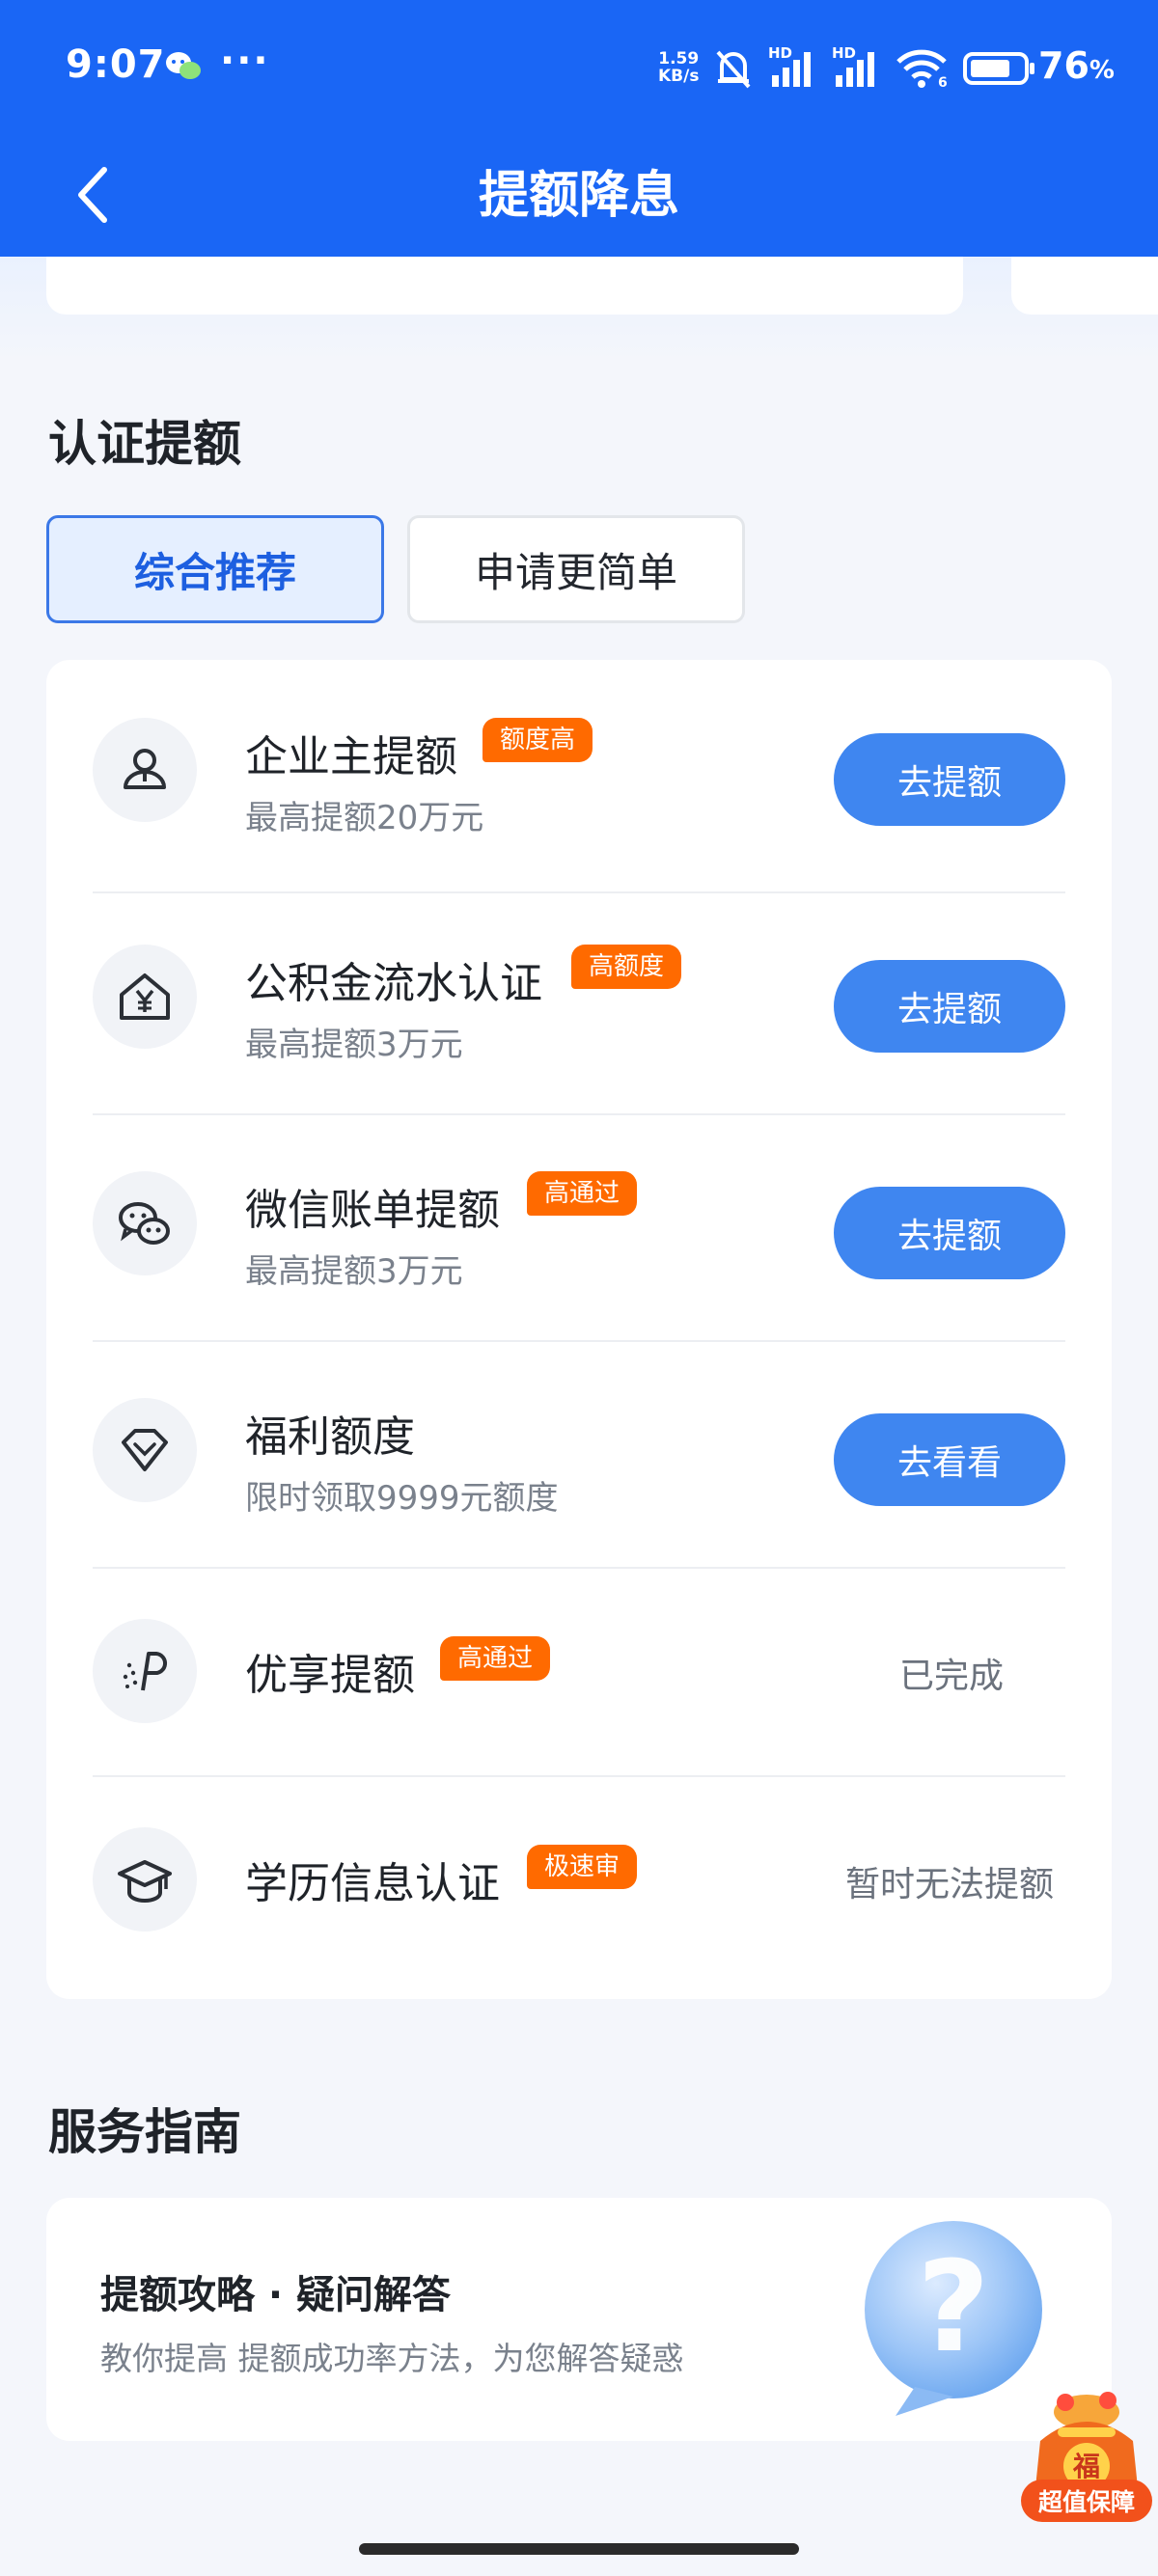  I want to click on signal-1: HD, so click(792, 66).